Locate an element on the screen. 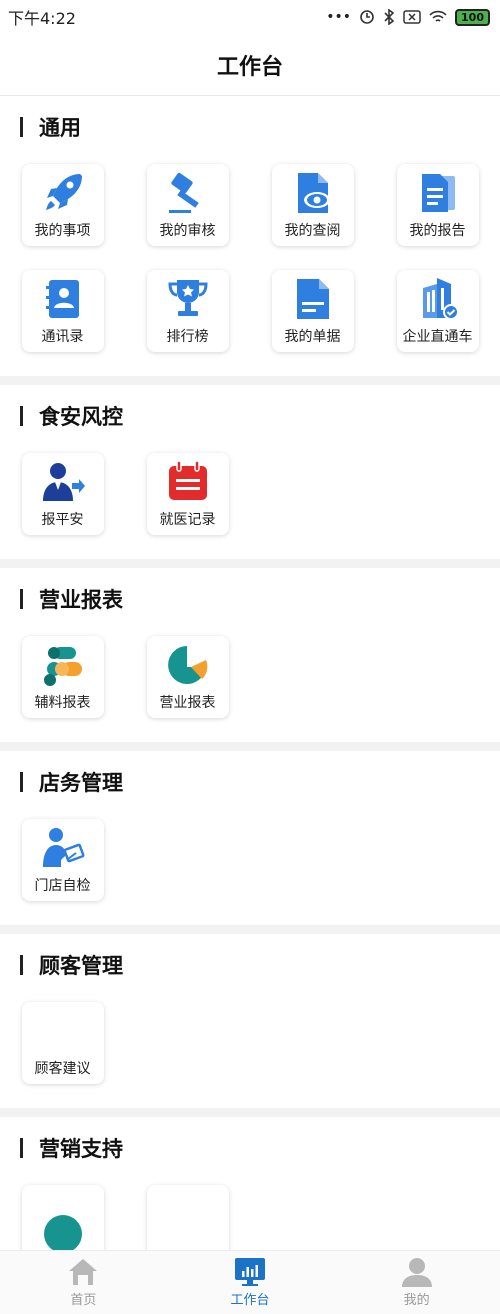  section-business-reports: 营业报表 辅料报表 营业报表 is located at coordinates (250, 655).